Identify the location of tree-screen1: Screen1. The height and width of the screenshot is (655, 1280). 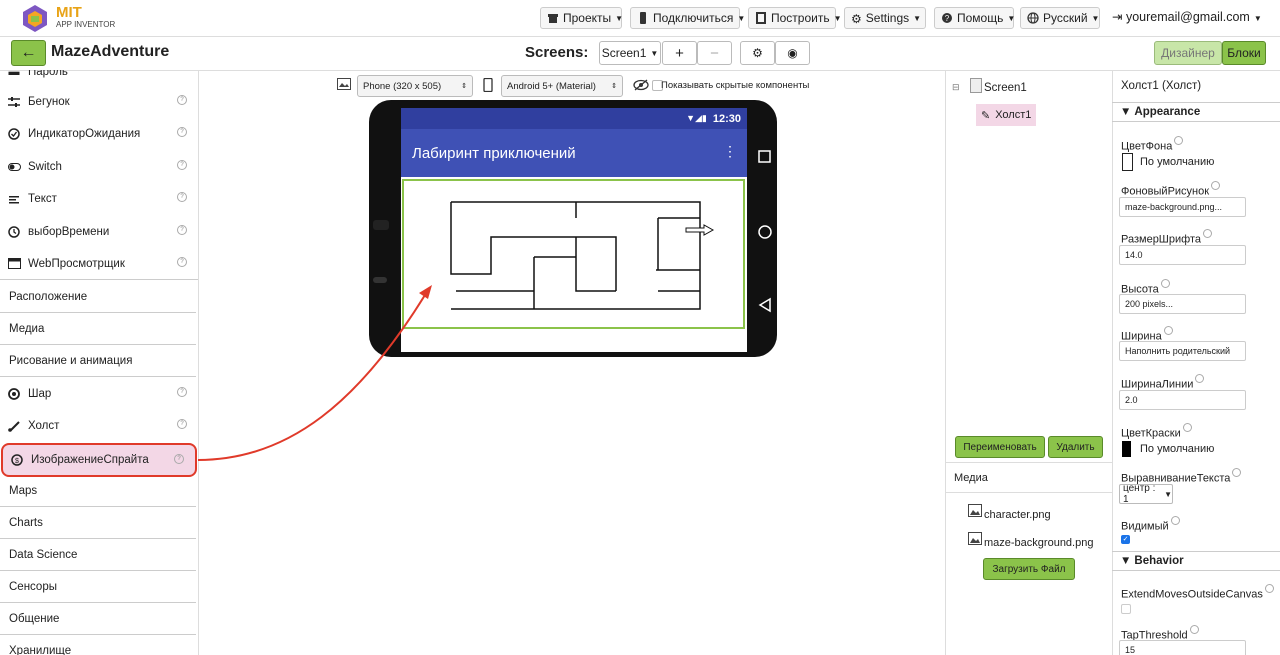
(1005, 88).